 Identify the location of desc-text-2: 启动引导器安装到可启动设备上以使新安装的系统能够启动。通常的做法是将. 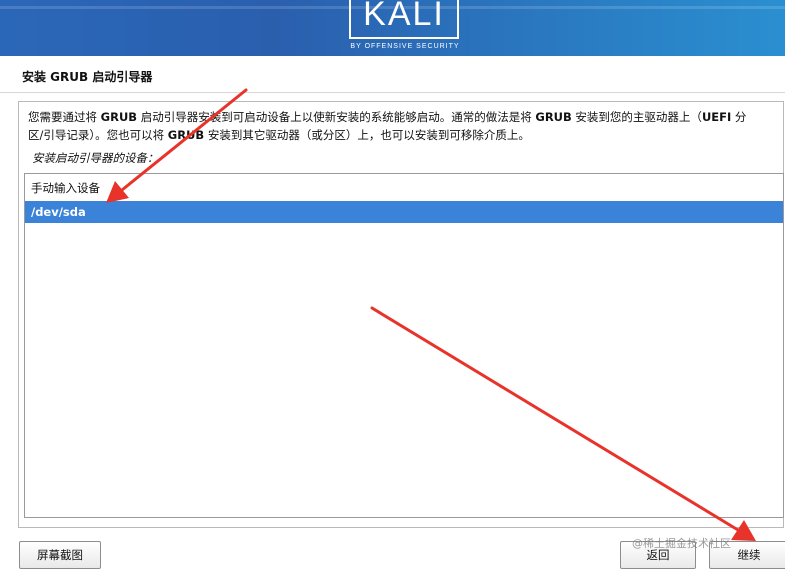
(336, 117).